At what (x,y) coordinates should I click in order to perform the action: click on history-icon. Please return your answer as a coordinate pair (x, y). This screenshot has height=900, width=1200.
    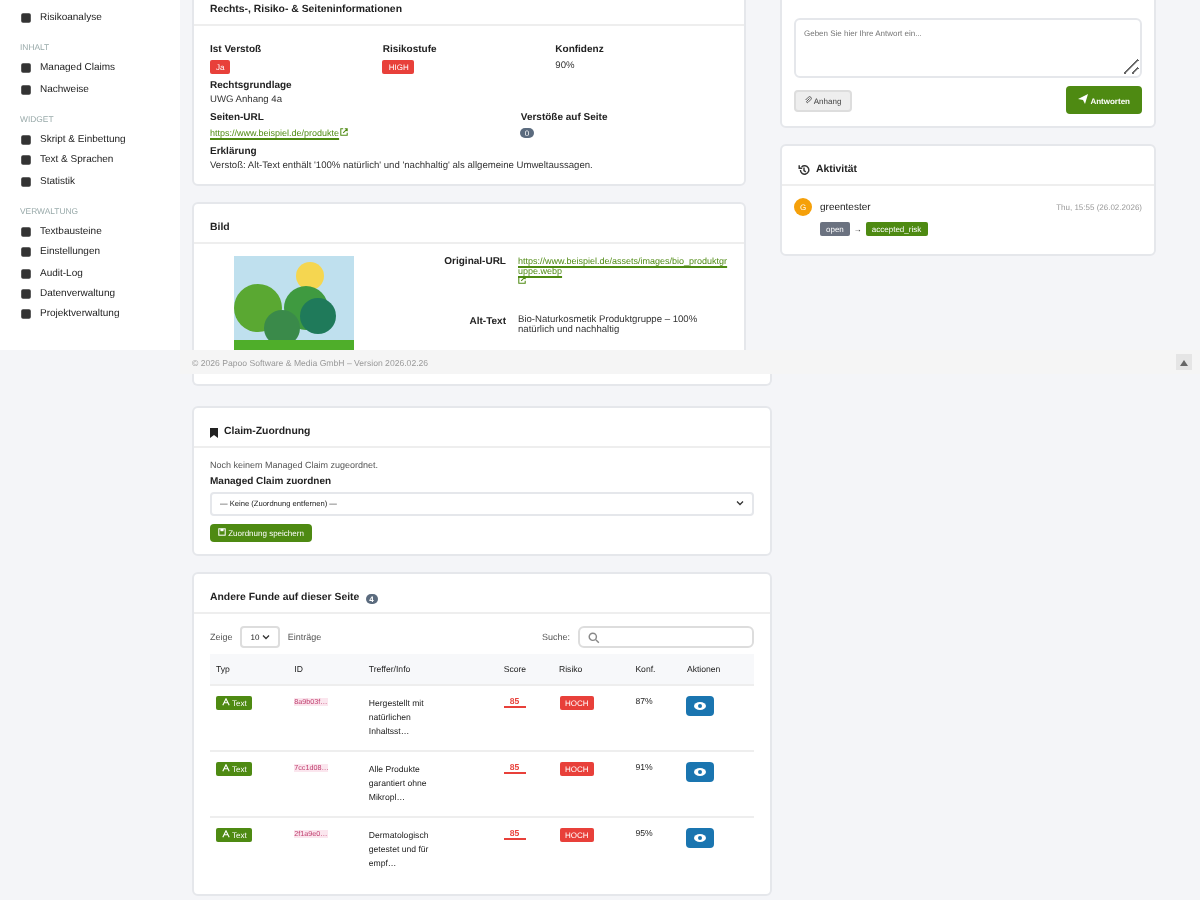
    Looking at the image, I should click on (804, 170).